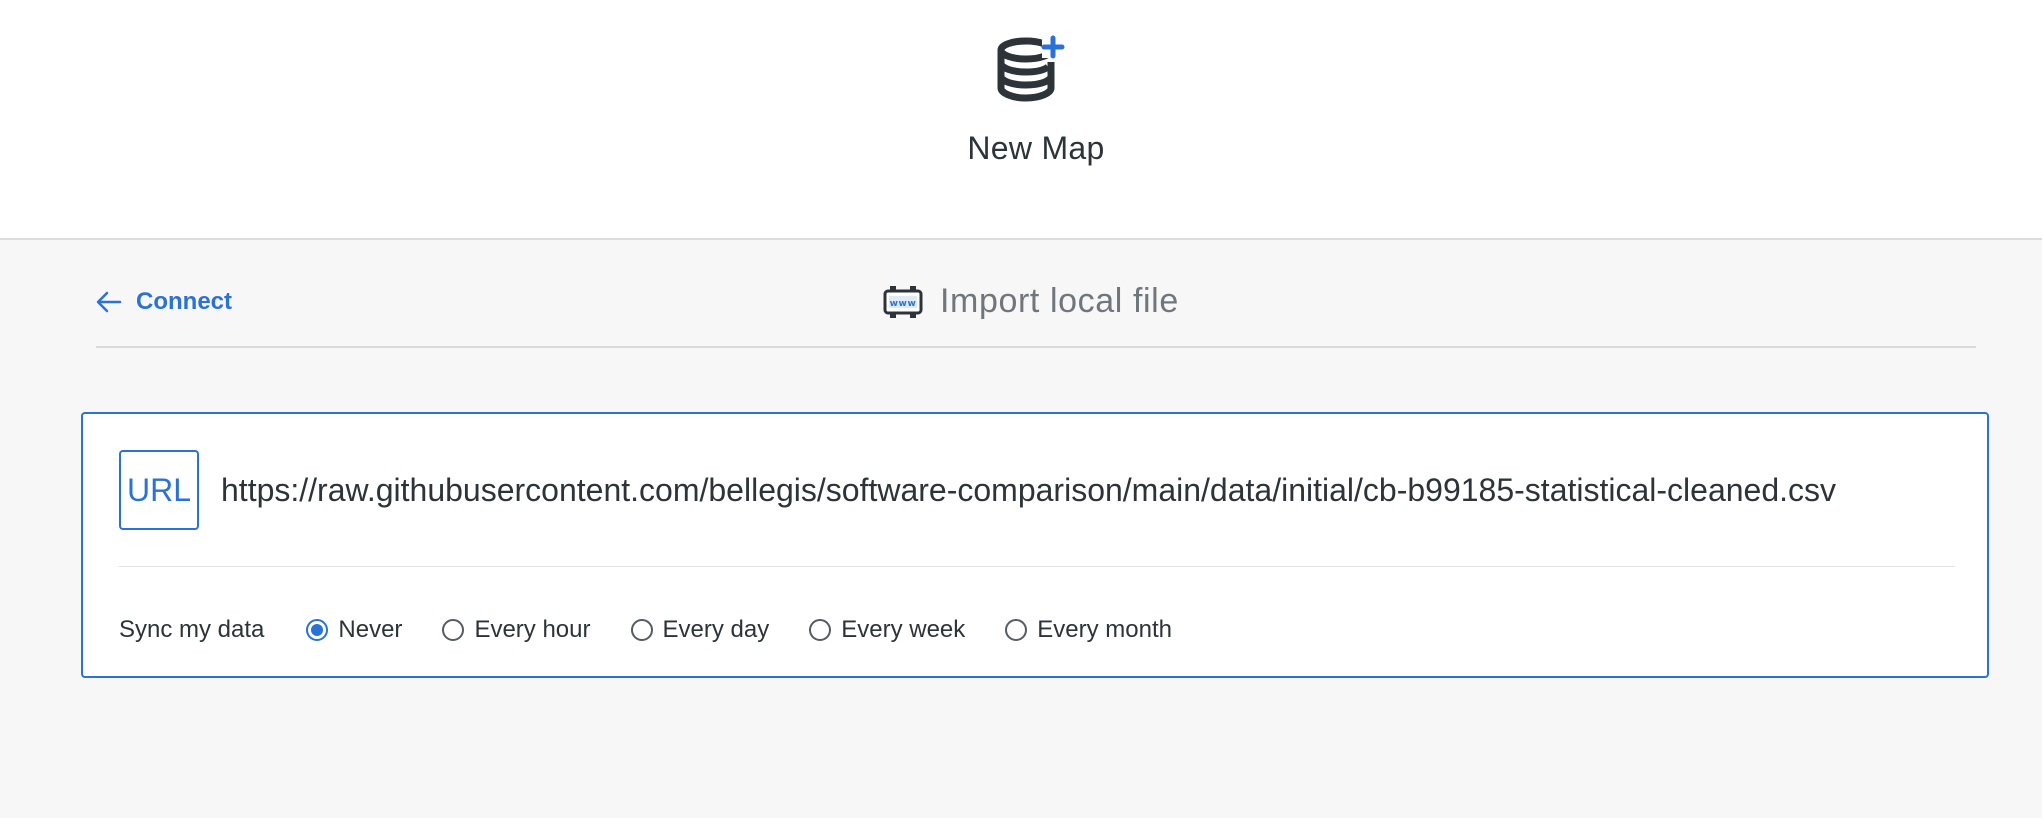 The width and height of the screenshot is (2042, 818). I want to click on radio-every-hour, so click(453, 630).